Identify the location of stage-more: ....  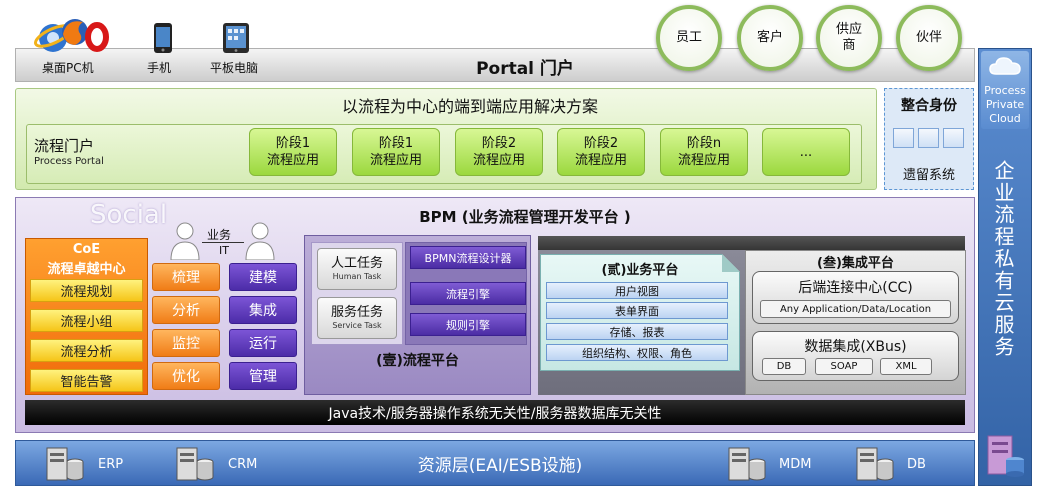
(806, 152).